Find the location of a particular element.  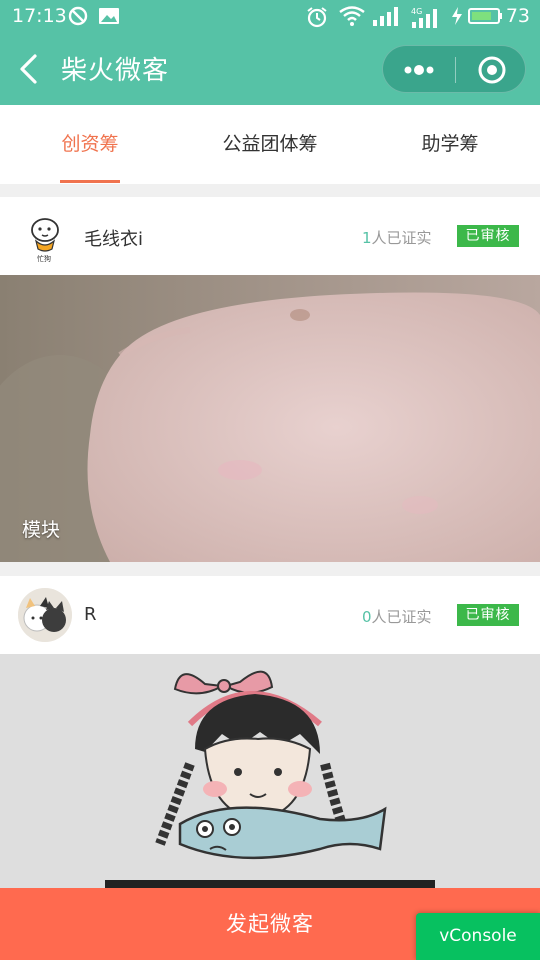

mini-program-capsule is located at coordinates (454, 69).